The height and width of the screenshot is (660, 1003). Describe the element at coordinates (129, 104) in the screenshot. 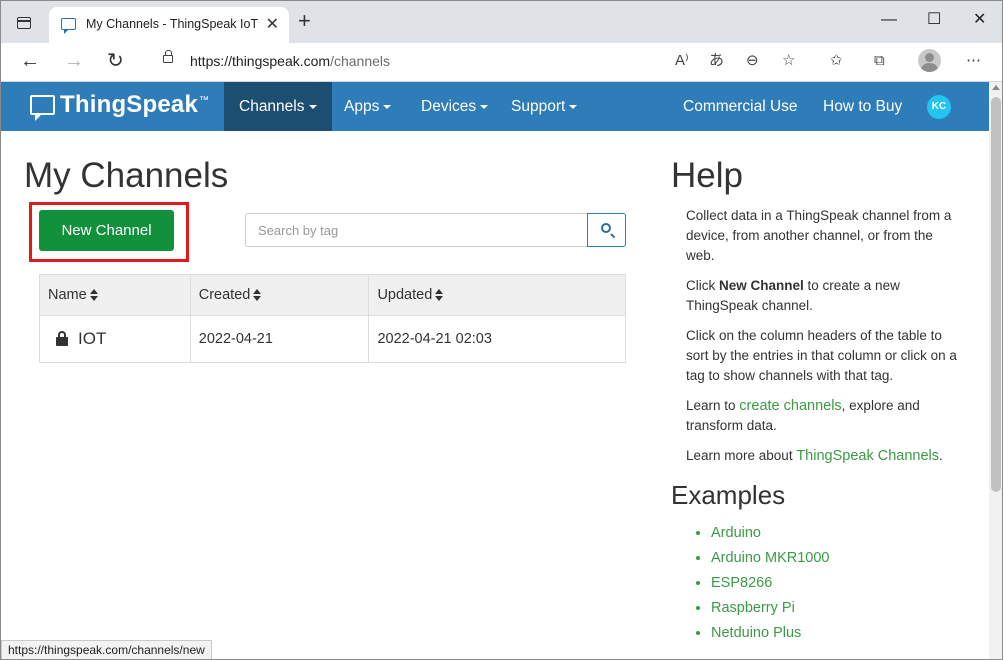

I see `brand-name: ThingSpeak` at that location.